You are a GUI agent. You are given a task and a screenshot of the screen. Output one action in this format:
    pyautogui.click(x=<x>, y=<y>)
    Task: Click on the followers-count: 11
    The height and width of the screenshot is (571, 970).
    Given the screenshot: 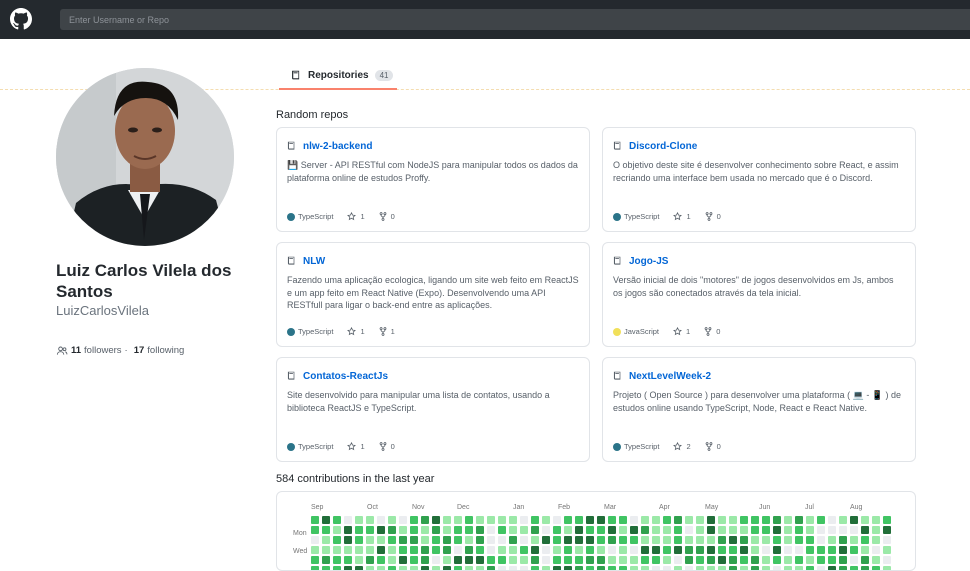 What is the action you would take?
    pyautogui.click(x=76, y=350)
    